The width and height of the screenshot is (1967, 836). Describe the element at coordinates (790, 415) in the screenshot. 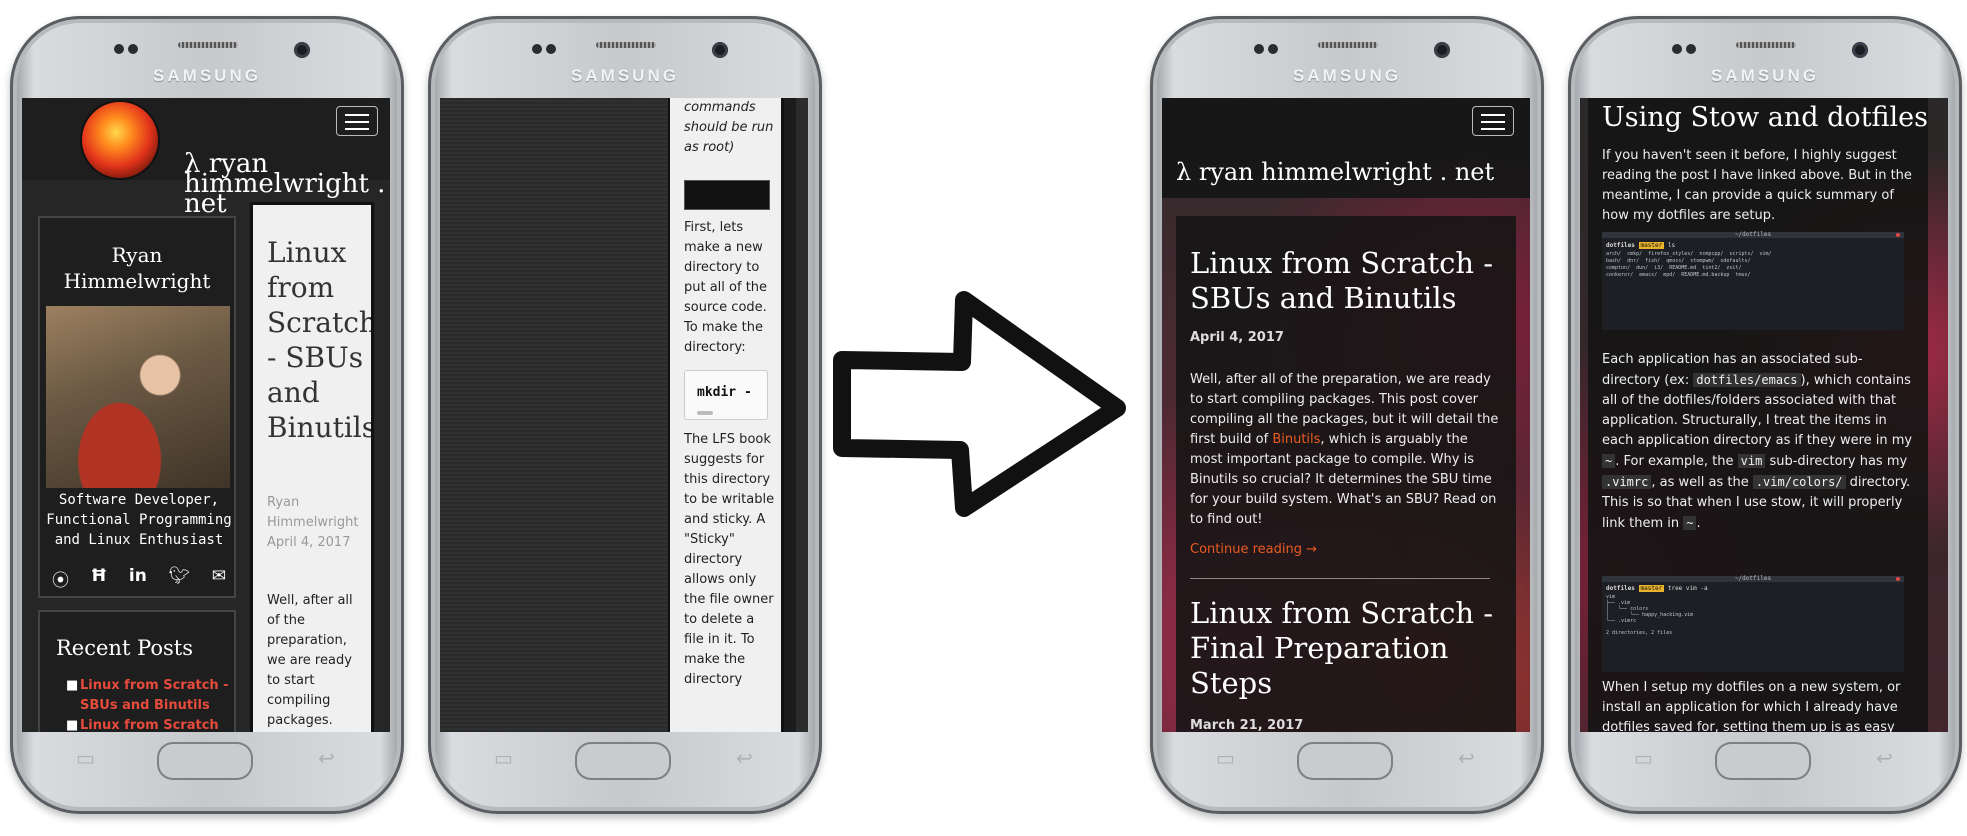

I see `page-scrollbar` at that location.